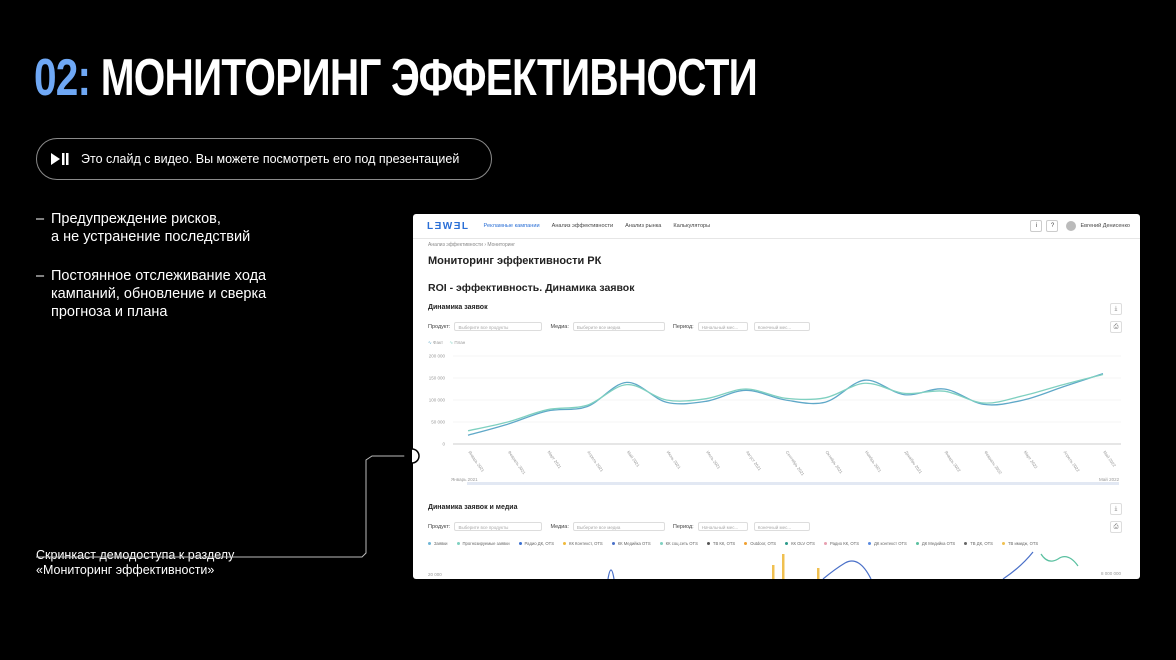 This screenshot has width=1176, height=660. Describe the element at coordinates (448, 226) in the screenshot. I see `app-logo: LƎWƎL` at that location.